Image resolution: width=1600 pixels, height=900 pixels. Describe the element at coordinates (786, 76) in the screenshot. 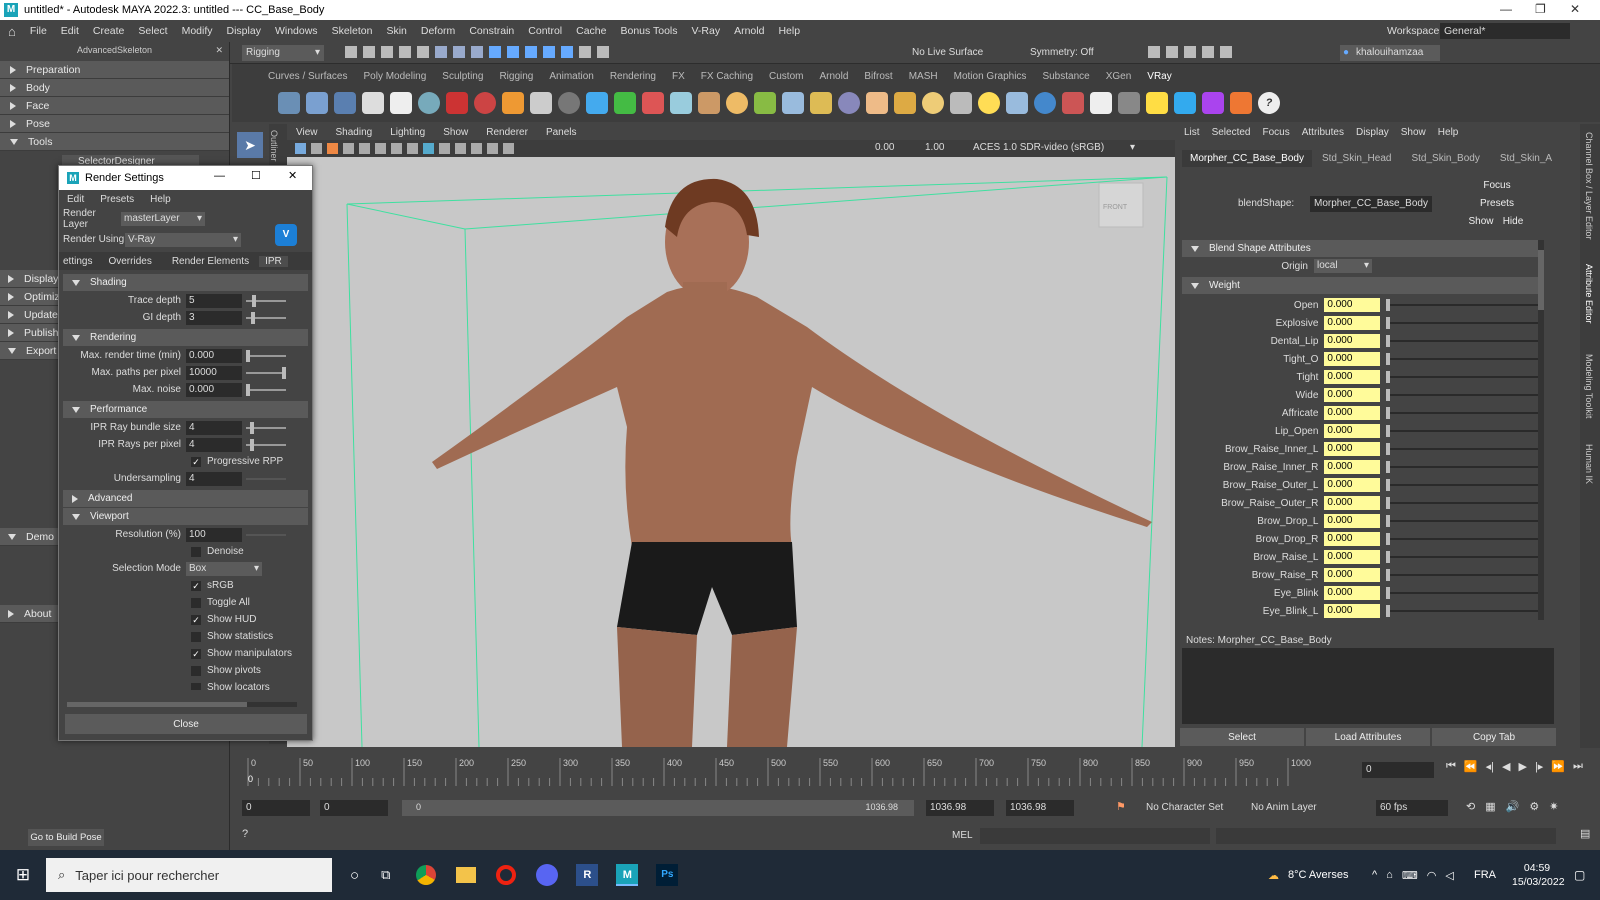

I see `shelf-tab: Custom` at that location.